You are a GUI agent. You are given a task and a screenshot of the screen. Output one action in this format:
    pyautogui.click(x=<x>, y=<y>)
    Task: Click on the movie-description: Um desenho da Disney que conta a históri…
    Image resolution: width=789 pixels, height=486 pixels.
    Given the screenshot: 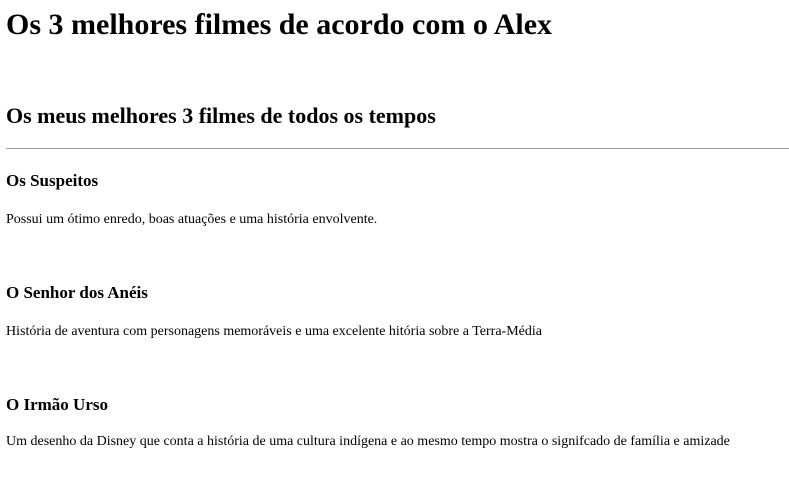 What is the action you would take?
    pyautogui.click(x=368, y=441)
    